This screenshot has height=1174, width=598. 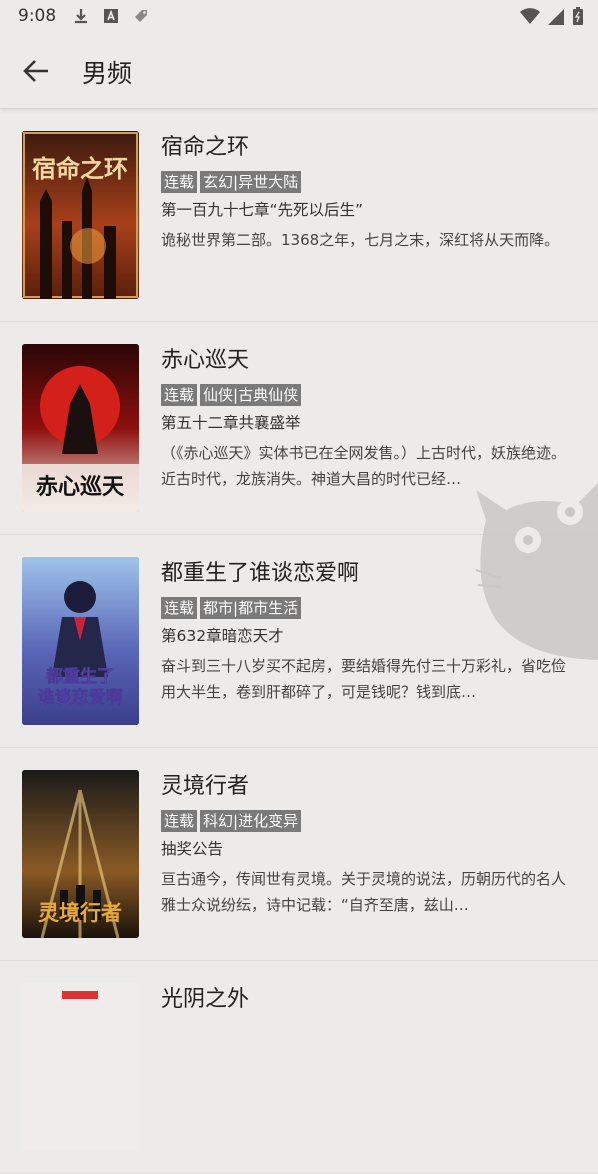 I want to click on signal-icon, so click(x=556, y=17).